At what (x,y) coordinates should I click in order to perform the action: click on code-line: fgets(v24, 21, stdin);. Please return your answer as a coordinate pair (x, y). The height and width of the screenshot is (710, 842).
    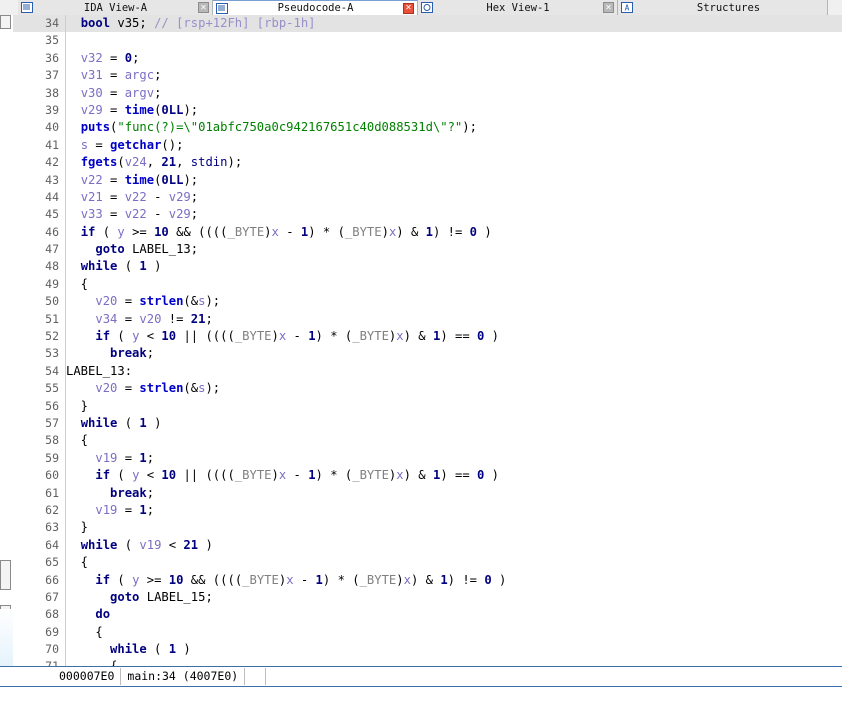
    Looking at the image, I should click on (454, 162).